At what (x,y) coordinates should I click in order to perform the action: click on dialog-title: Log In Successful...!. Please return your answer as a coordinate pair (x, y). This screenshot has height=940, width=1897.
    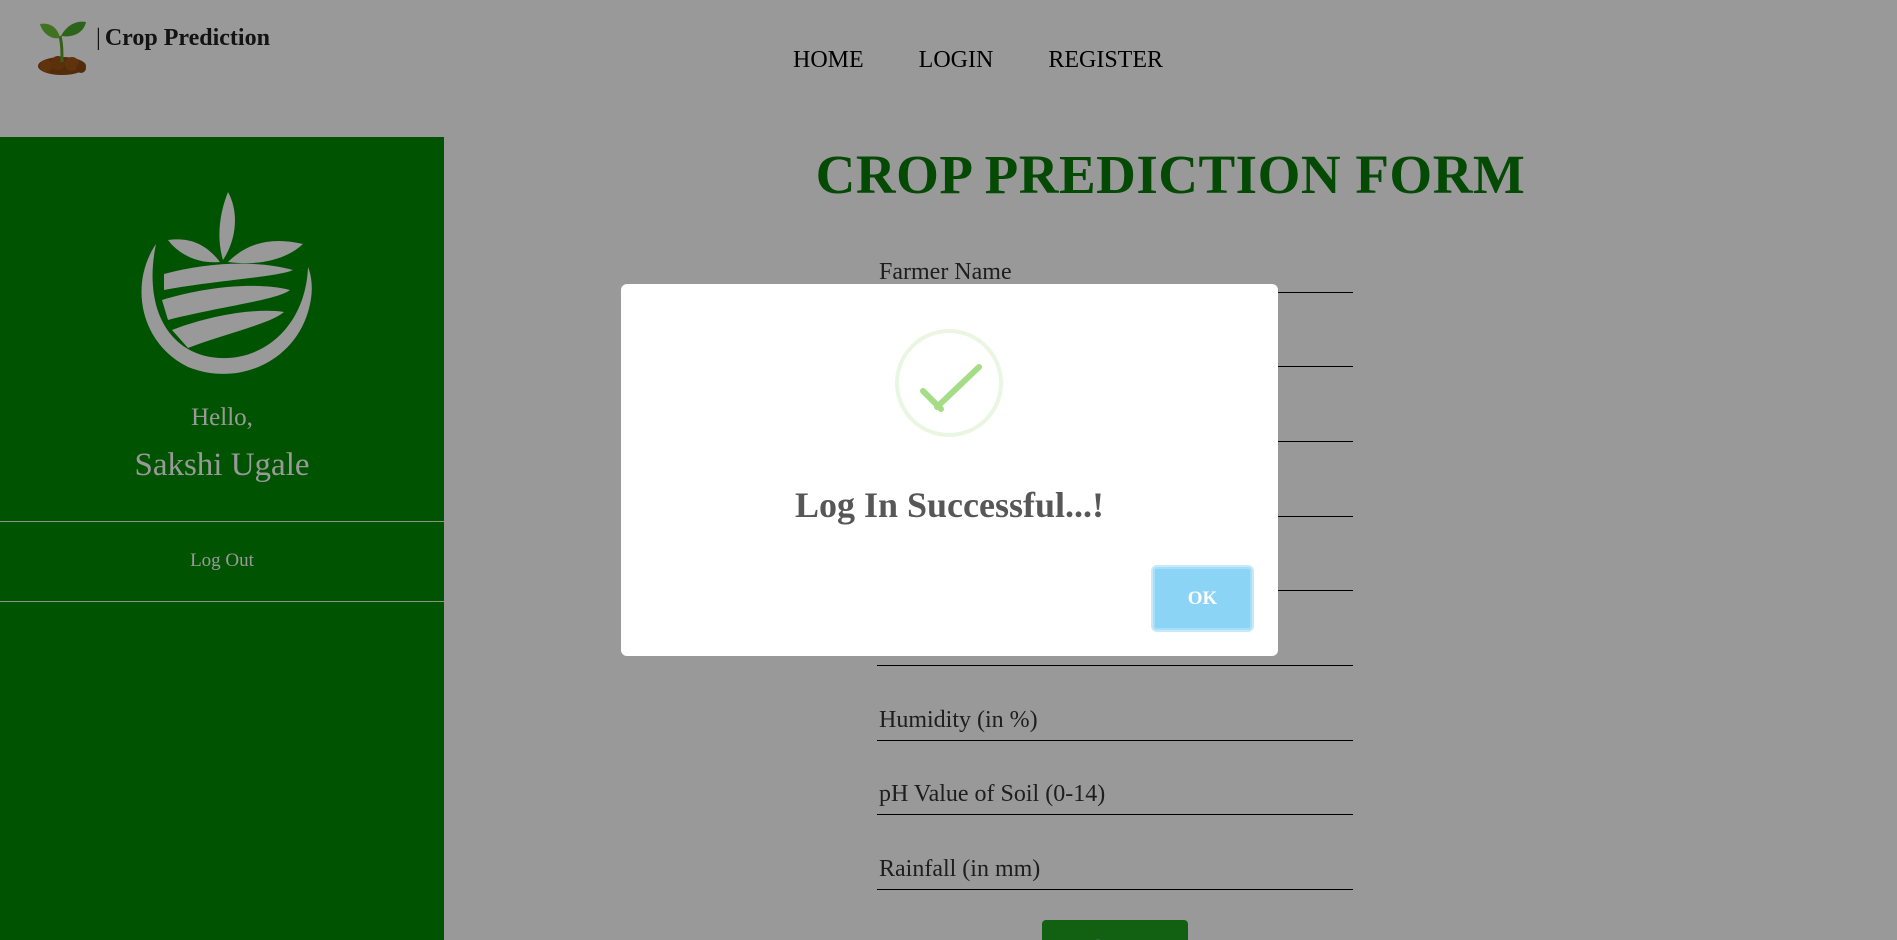
    Looking at the image, I should click on (949, 505).